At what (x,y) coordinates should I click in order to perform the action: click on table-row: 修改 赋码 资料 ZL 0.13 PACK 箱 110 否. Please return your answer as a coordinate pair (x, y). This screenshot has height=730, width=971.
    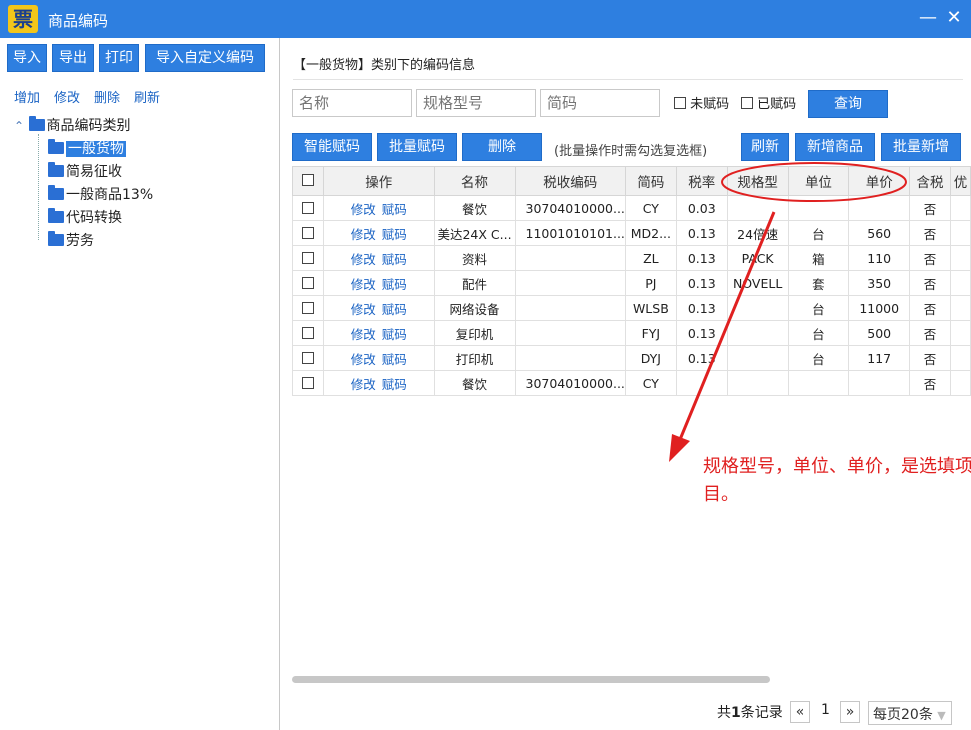
    Looking at the image, I should click on (631, 258).